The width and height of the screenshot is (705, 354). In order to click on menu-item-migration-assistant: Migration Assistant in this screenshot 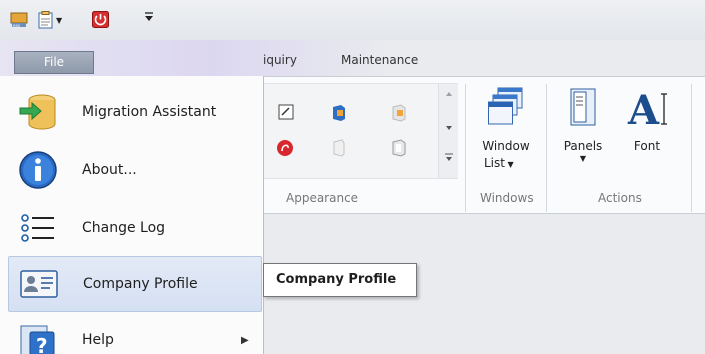, I will do `click(135, 112)`.